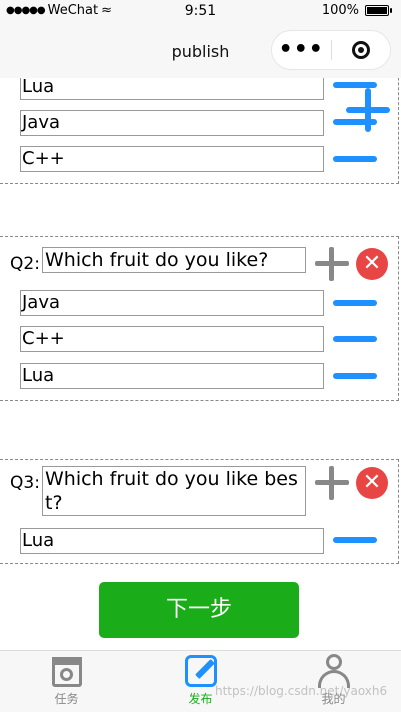  What do you see at coordinates (199, 610) in the screenshot?
I see `next-step-button: 下一步` at bounding box center [199, 610].